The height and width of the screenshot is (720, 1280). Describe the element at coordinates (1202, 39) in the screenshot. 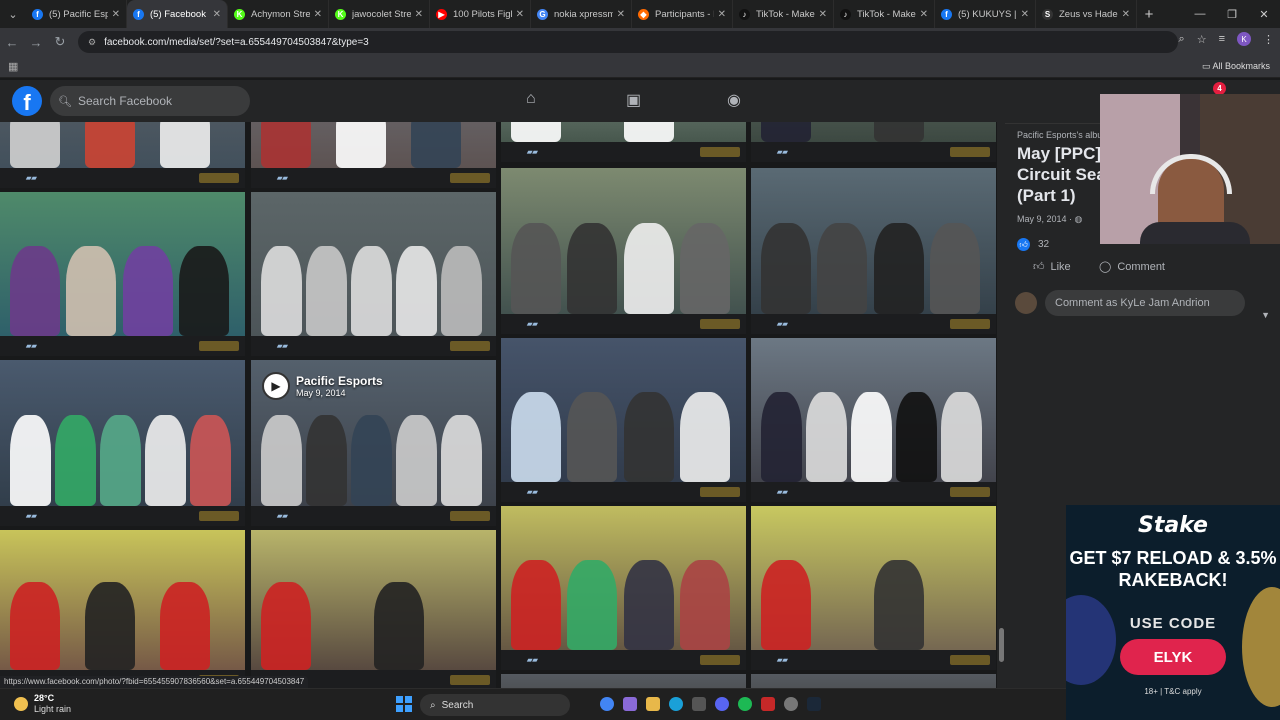

I see `bookmark-star-icon: ☆` at that location.